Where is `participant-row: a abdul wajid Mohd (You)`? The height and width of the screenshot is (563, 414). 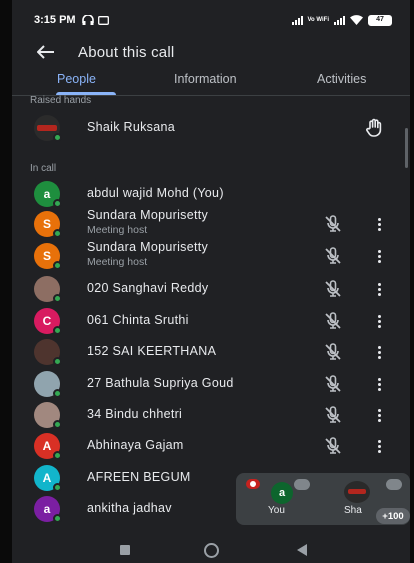
participant-row: a abdul wajid Mohd (You) is located at coordinates (213, 193).